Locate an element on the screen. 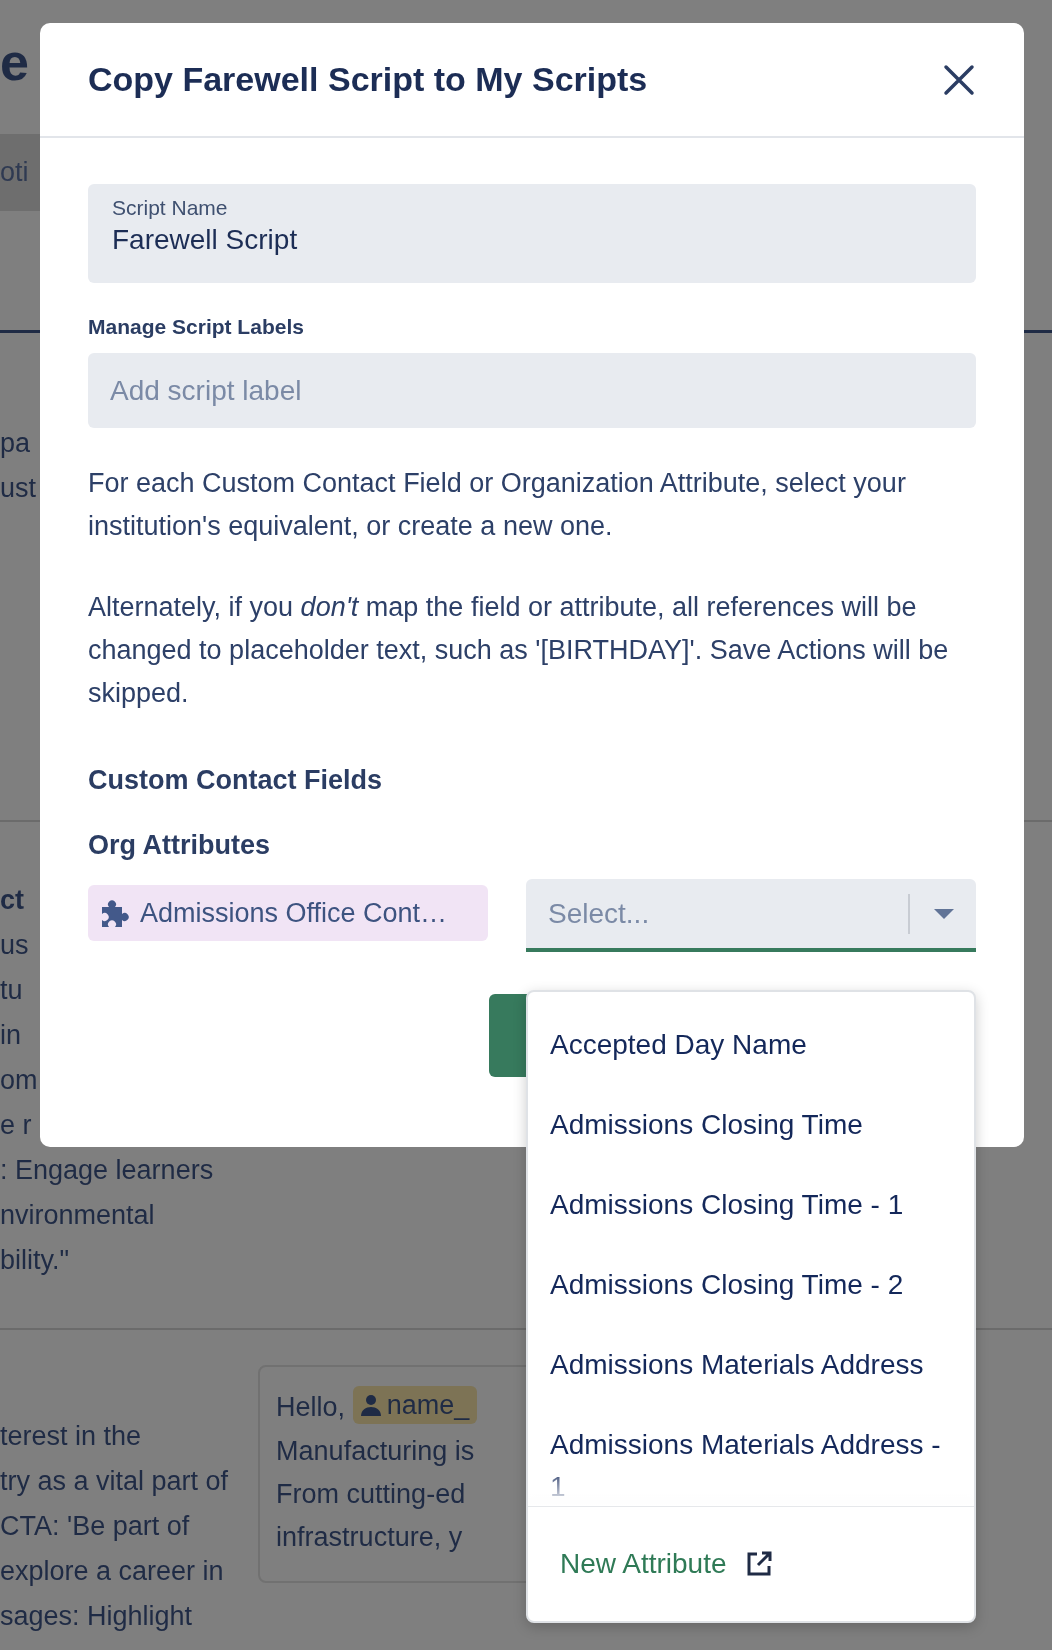  text-line: nvironmental is located at coordinates (77, 1215).